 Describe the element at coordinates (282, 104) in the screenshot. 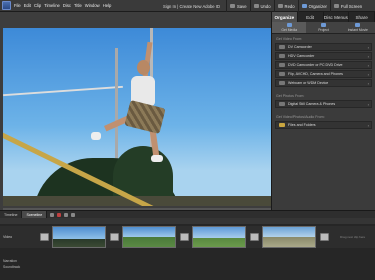

I see `camera-icon` at that location.